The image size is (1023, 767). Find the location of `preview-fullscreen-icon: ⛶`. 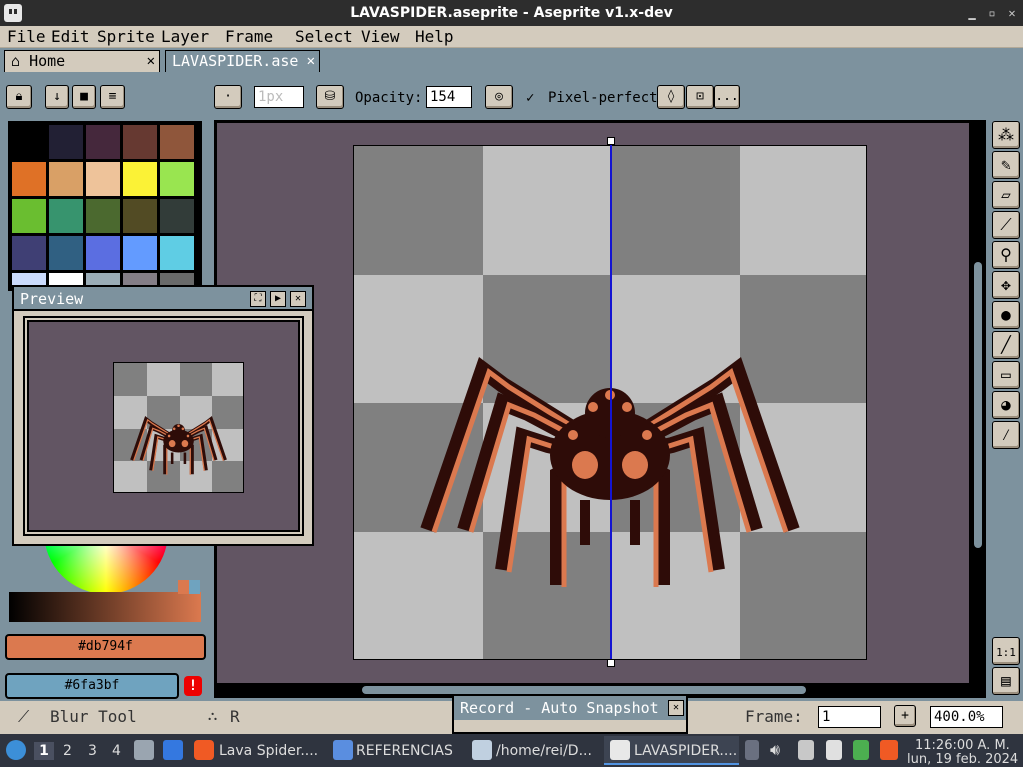

preview-fullscreen-icon: ⛶ is located at coordinates (258, 299).